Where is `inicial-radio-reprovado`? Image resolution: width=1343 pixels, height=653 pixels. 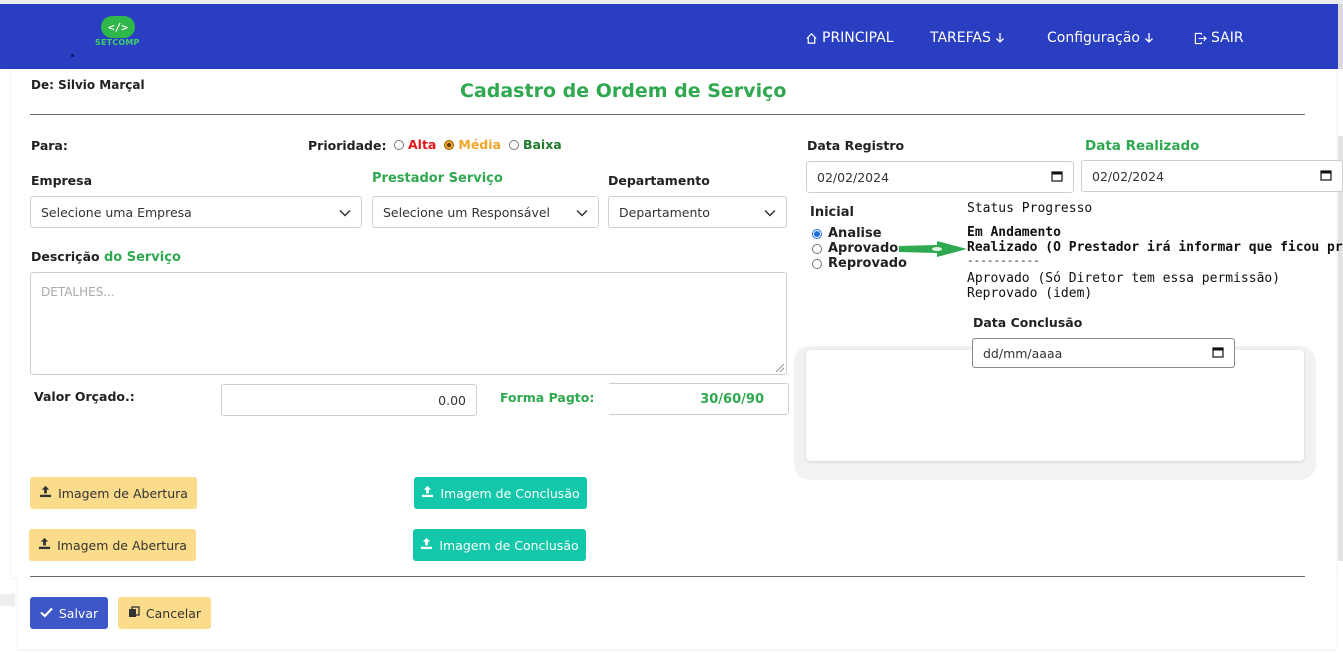 inicial-radio-reprovado is located at coordinates (817, 263).